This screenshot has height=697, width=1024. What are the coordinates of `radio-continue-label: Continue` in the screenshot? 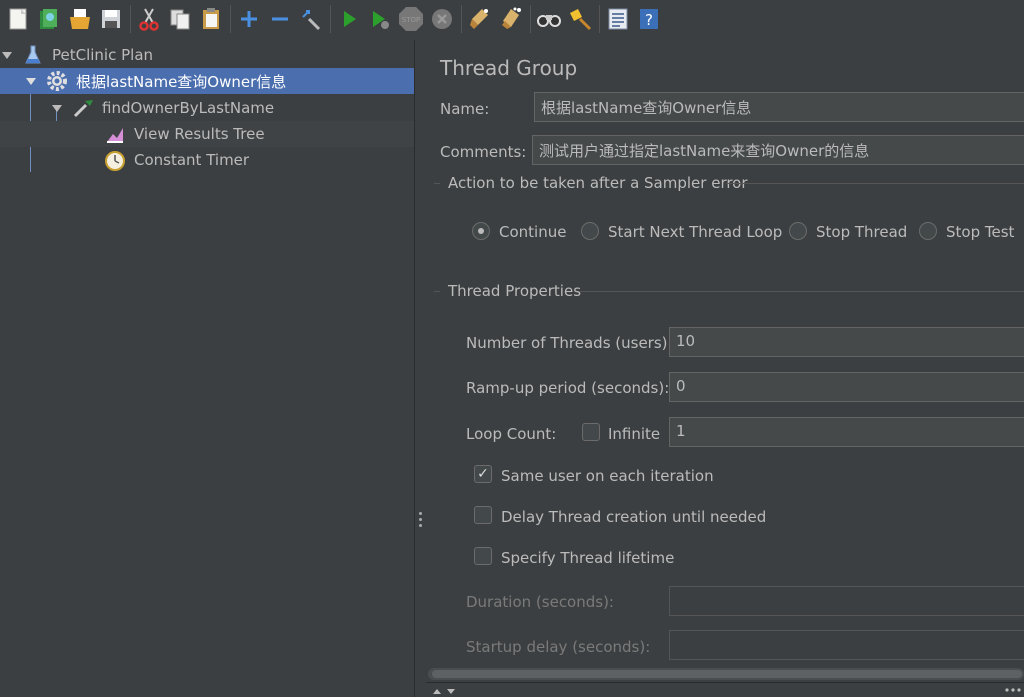 It's located at (533, 232).